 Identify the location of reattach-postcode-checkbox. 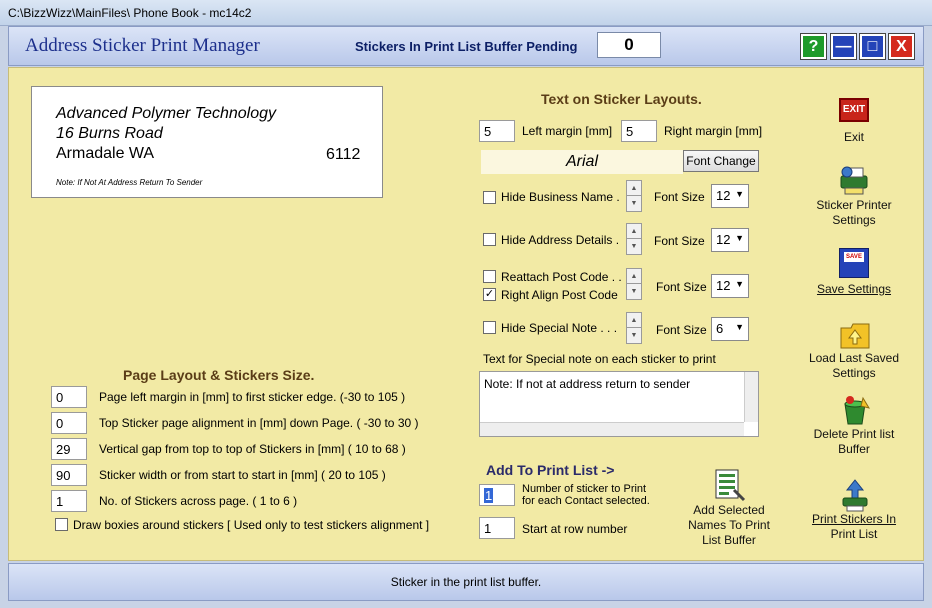
(489, 276).